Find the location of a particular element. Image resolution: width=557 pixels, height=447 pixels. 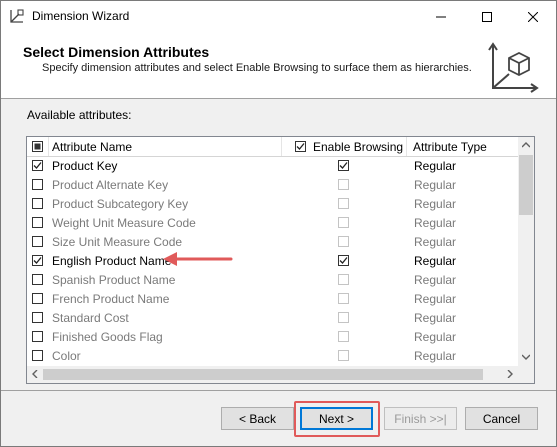

table-row: Standard Cost Regular is located at coordinates (272, 317).